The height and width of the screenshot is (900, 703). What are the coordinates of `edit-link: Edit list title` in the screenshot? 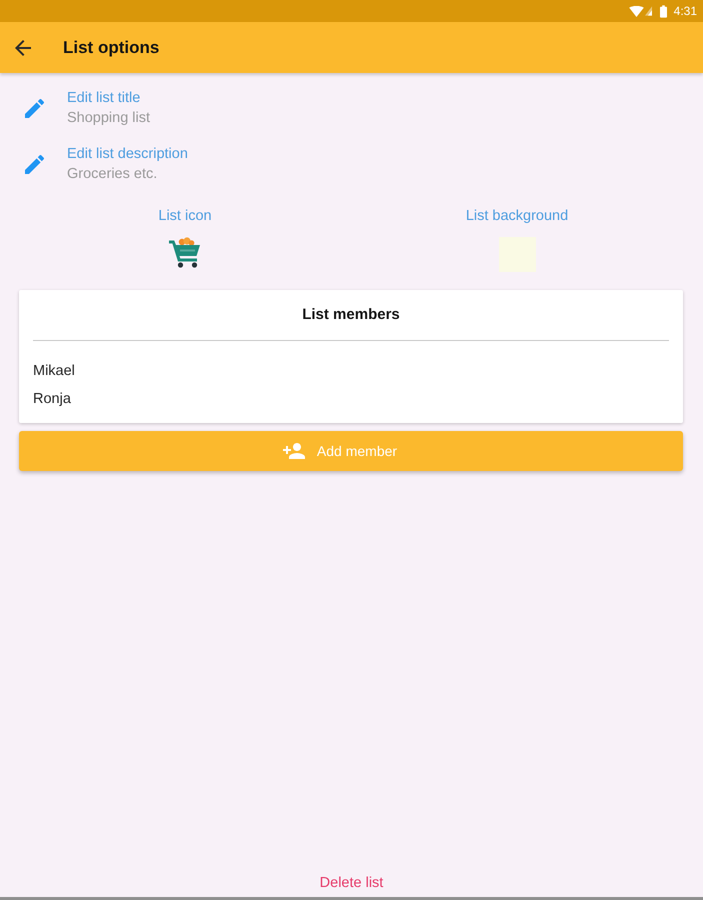 It's located at (103, 98).